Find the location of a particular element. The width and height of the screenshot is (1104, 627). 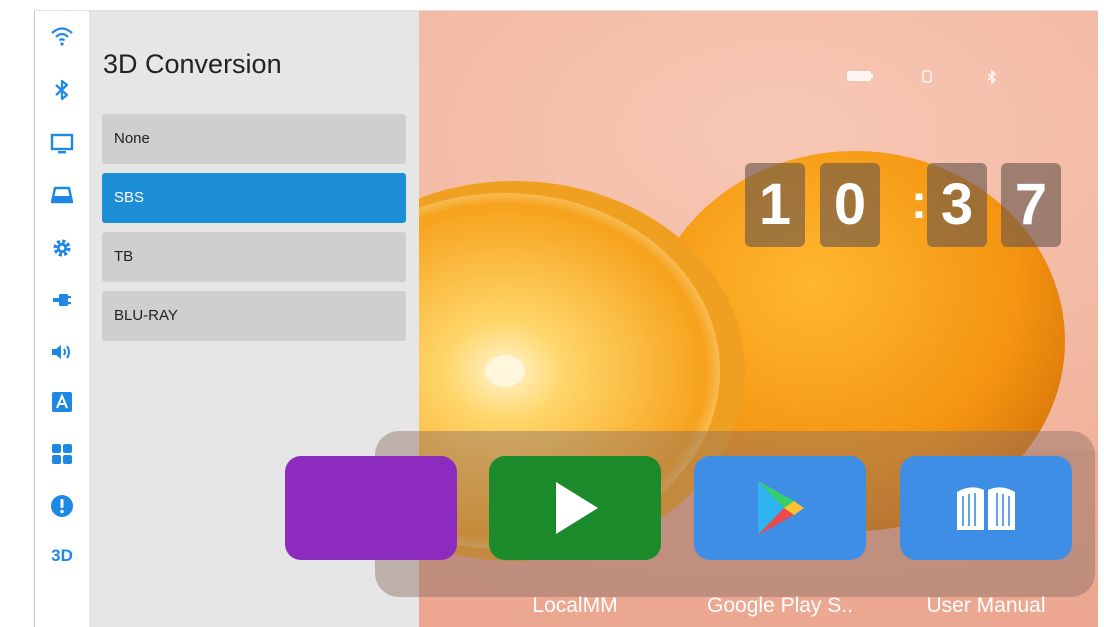

usb-icon is located at coordinates (927, 76).